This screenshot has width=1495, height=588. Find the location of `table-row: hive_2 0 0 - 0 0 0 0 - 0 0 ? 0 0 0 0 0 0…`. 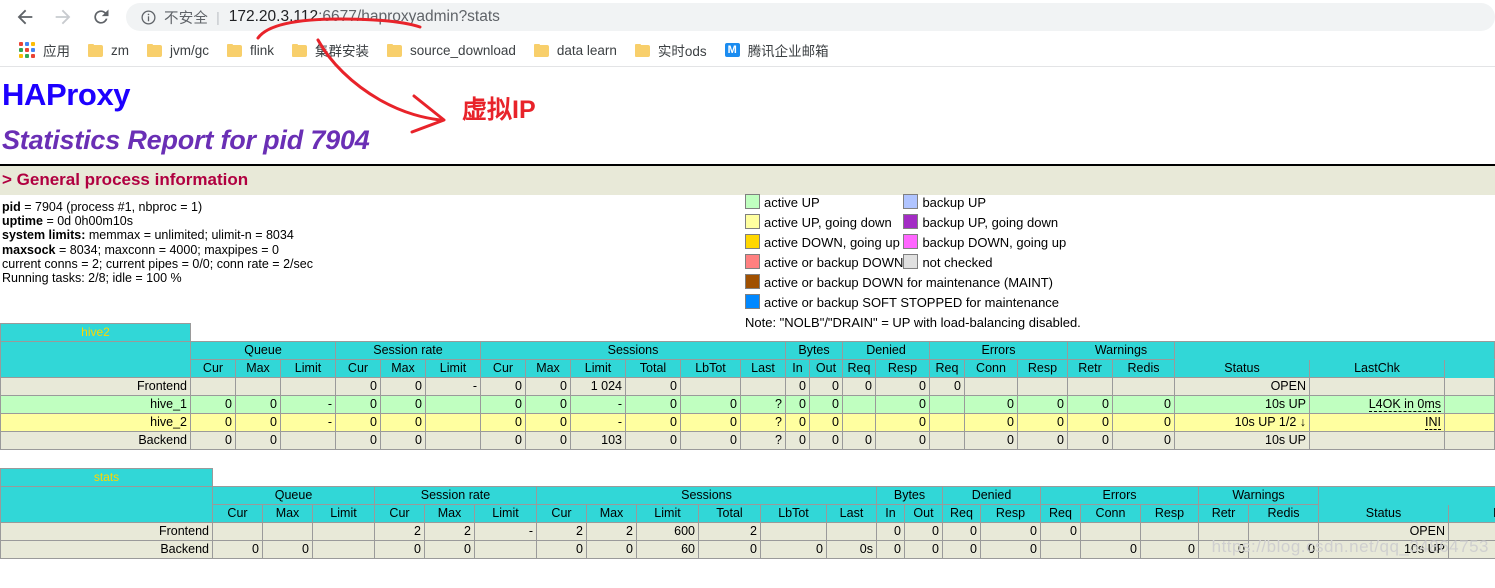

table-row: hive_2 0 0 - 0 0 0 0 - 0 0 ? 0 0 0 0 0 0… is located at coordinates (747, 422).